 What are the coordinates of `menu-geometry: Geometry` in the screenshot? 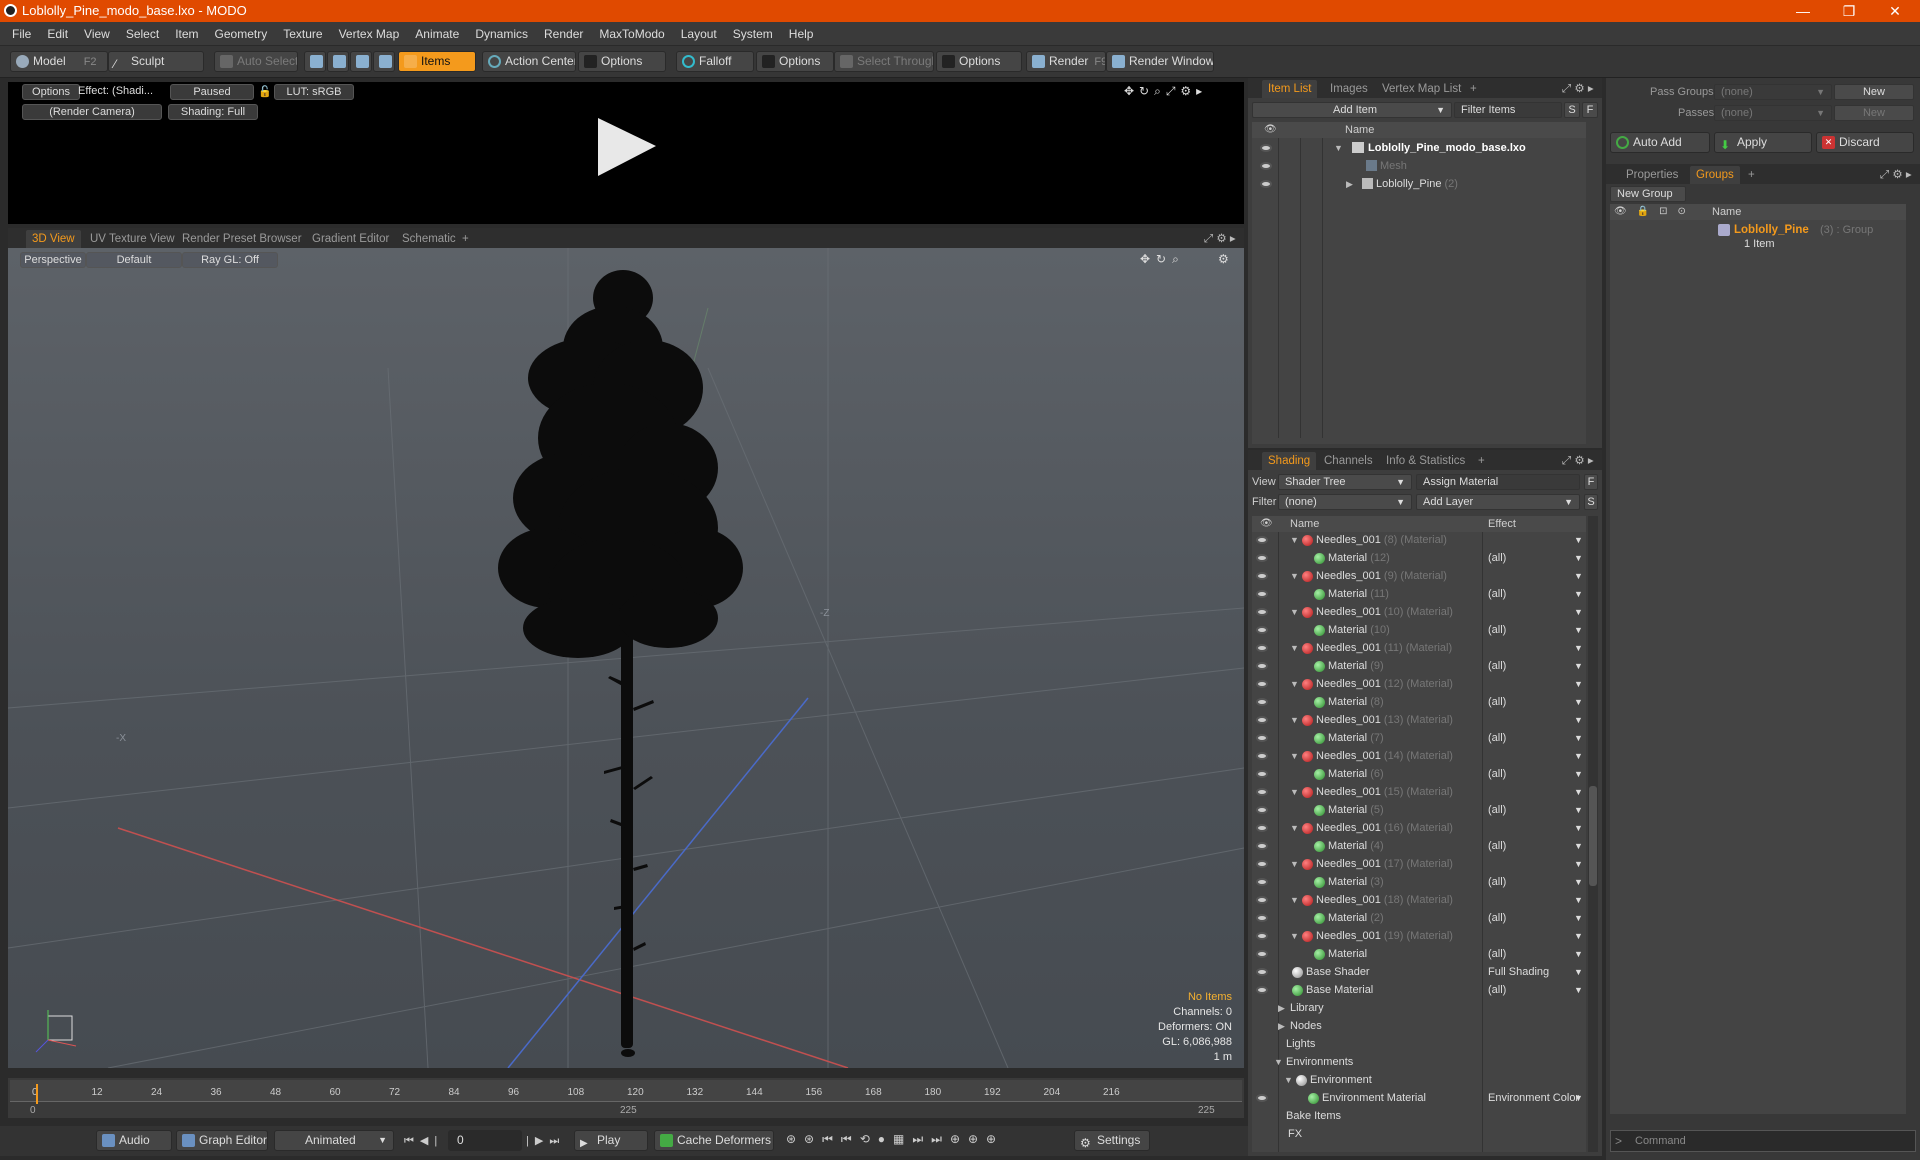 It's located at (241, 34).